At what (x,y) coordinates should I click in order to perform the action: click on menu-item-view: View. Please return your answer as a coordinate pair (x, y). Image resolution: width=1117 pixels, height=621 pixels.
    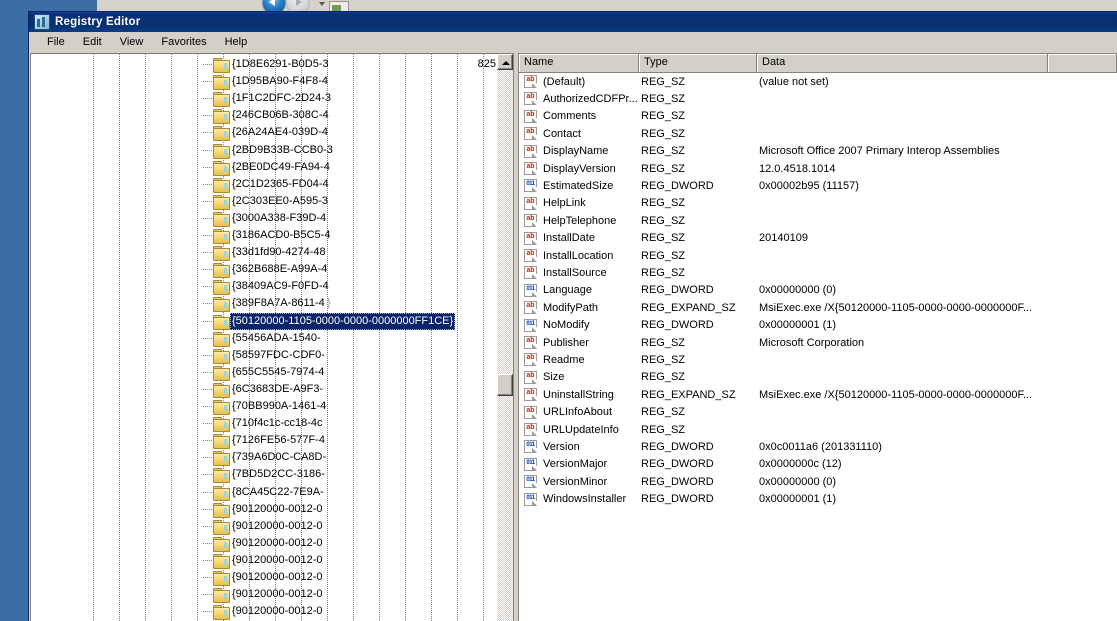
    Looking at the image, I should click on (132, 42).